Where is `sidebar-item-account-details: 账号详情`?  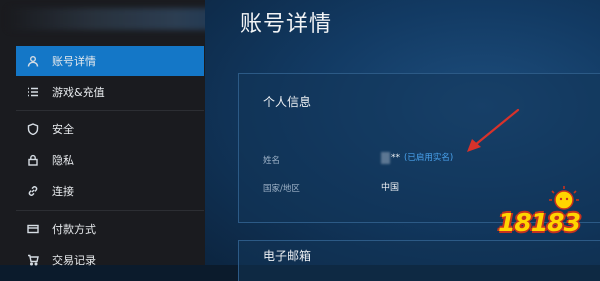
sidebar-item-account-details: 账号详情 is located at coordinates (110, 61).